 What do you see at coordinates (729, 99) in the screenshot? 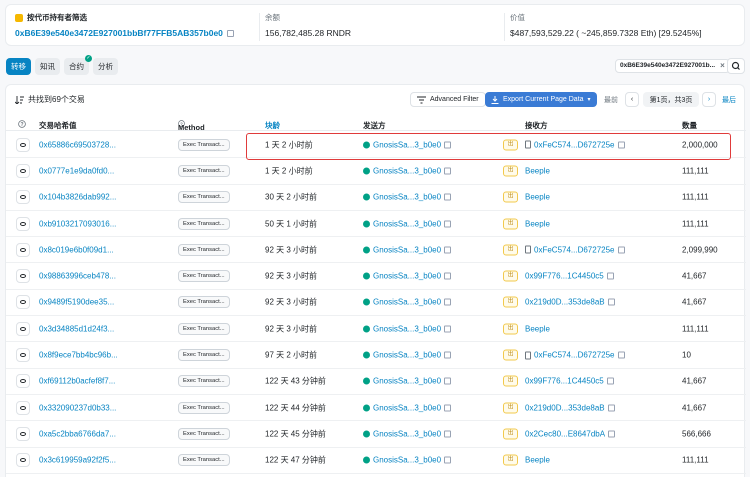
I see `last-page-button: 最后` at bounding box center [729, 99].